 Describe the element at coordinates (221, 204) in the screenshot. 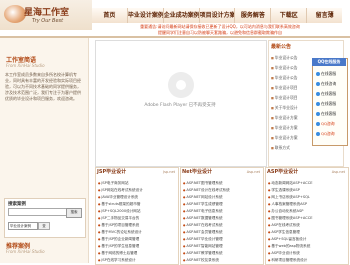

I see `panel-link: ASP.NET学生成绩管理` at that location.